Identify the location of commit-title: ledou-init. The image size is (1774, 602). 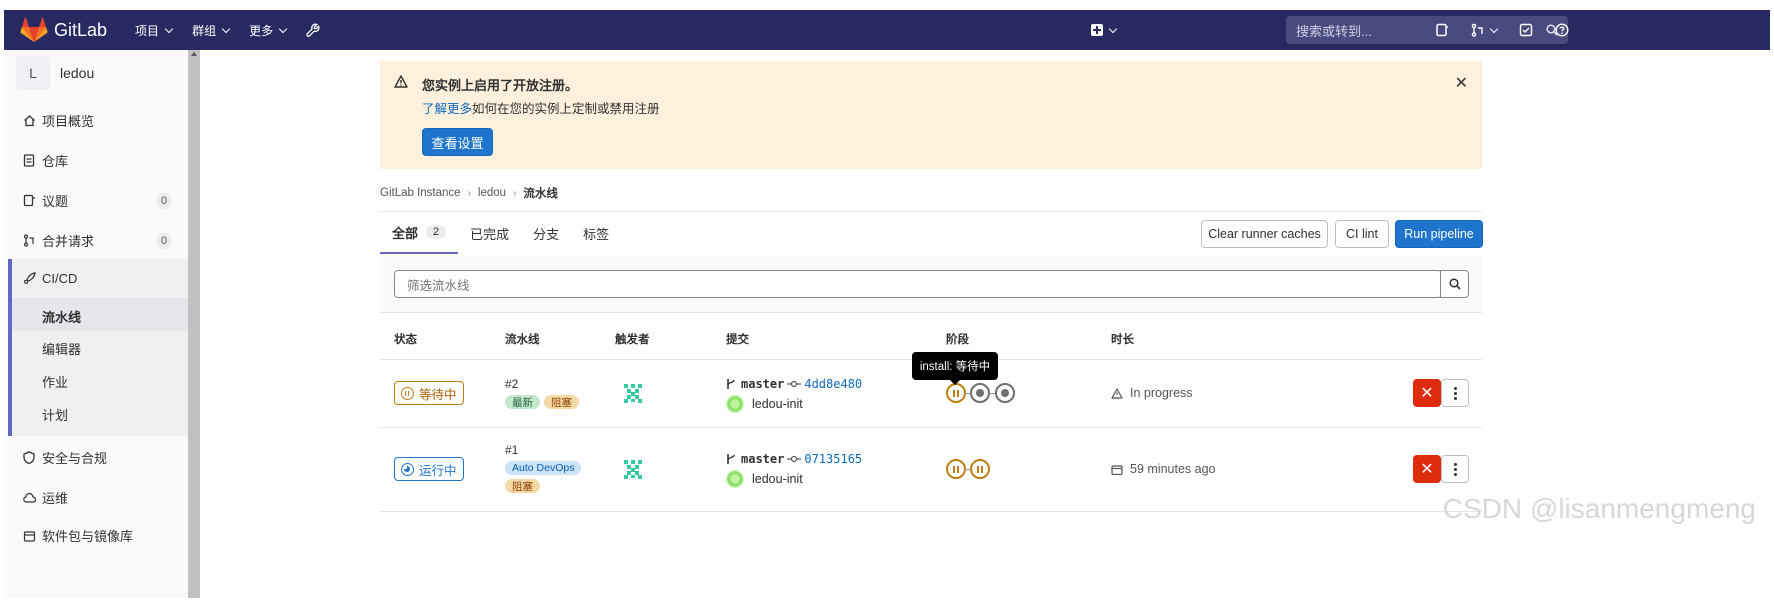
(764, 404).